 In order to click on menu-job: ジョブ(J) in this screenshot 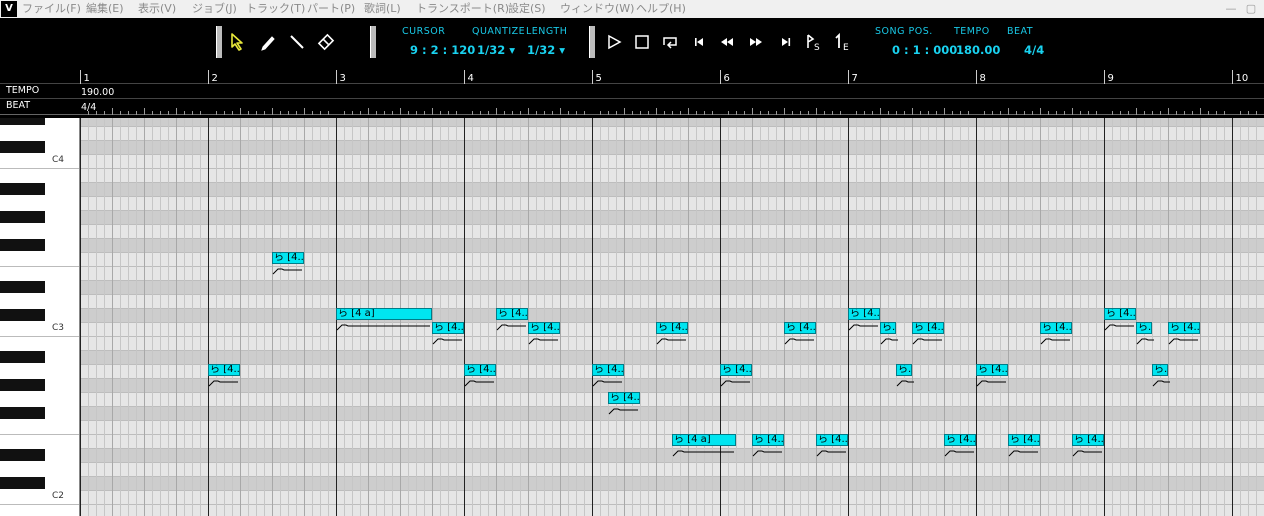, I will do `click(214, 9)`.